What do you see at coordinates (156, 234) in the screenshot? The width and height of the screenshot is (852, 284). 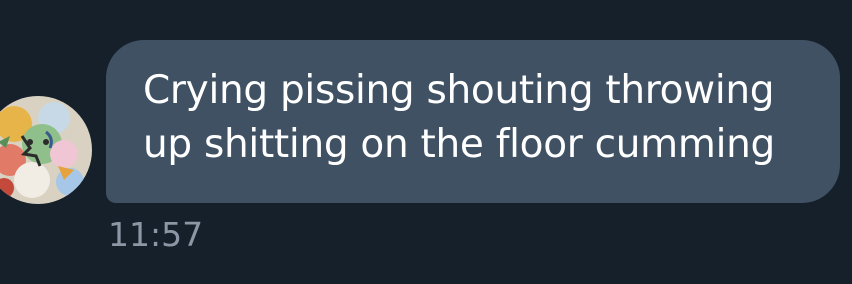 I see `message-timestamp: 11:57` at bounding box center [156, 234].